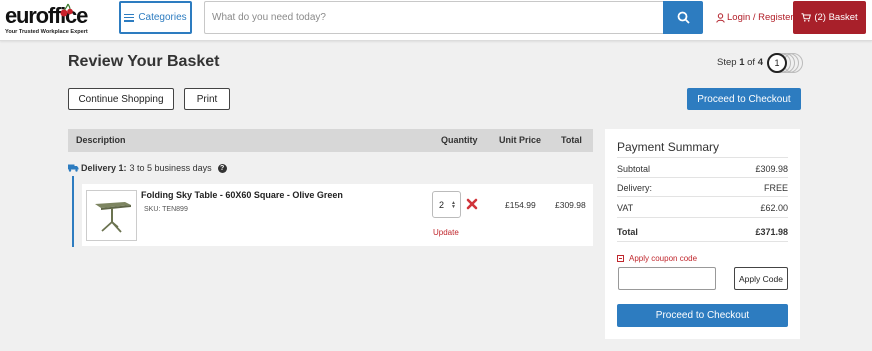 Image resolution: width=872 pixels, height=351 pixels. I want to click on delivery-group-line, so click(73, 211).